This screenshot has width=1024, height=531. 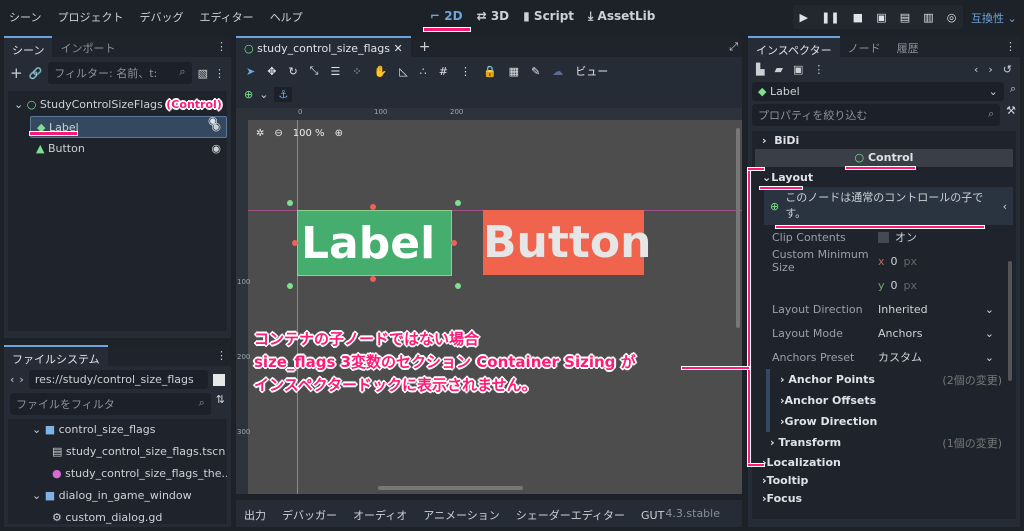 What do you see at coordinates (36, 73) in the screenshot?
I see `link-icon: 🔗` at bounding box center [36, 73].